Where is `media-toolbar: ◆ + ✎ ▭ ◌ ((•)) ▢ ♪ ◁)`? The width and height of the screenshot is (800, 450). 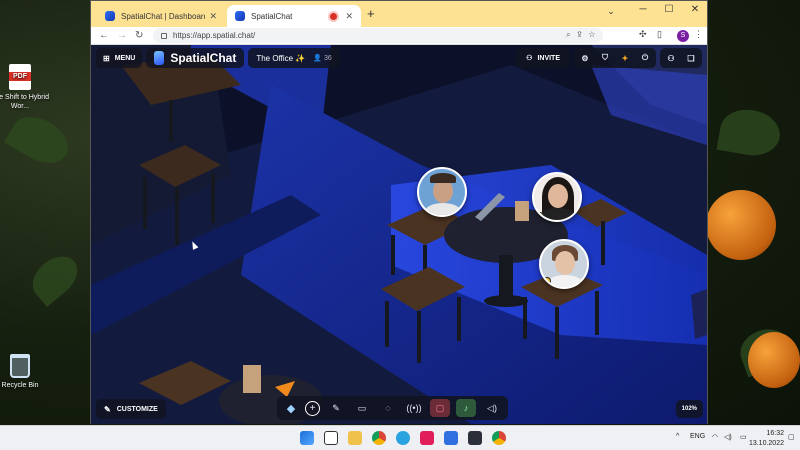 media-toolbar: ◆ + ✎ ▭ ◌ ((•)) ▢ ♪ ◁) is located at coordinates (392, 408).